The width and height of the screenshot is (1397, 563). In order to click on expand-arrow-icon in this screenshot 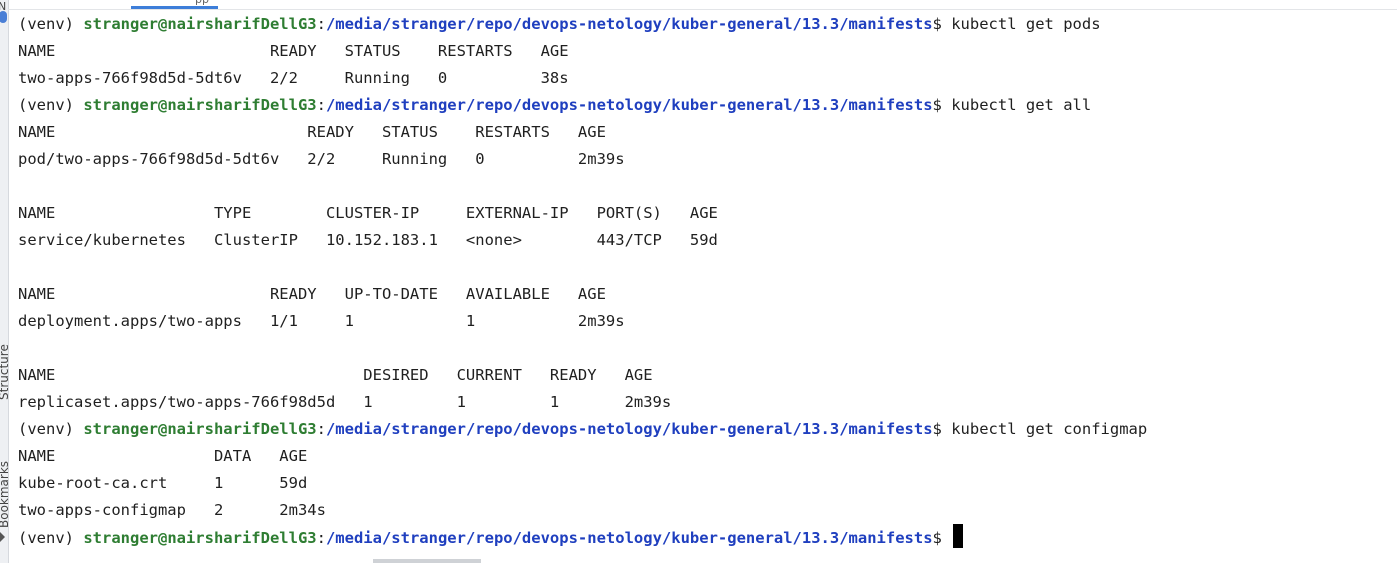, I will do `click(2, 537)`.